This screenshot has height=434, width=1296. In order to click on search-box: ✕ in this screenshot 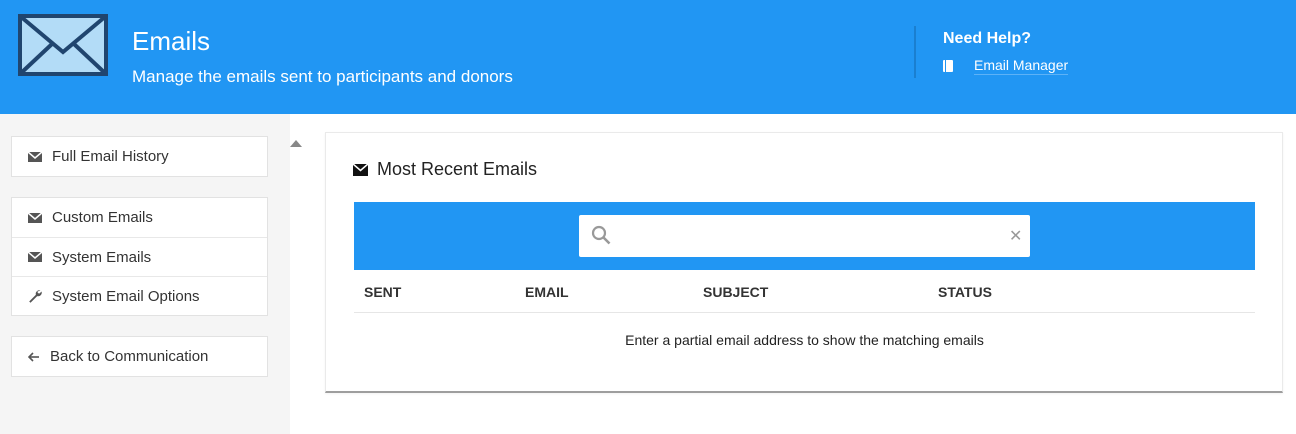, I will do `click(804, 236)`.